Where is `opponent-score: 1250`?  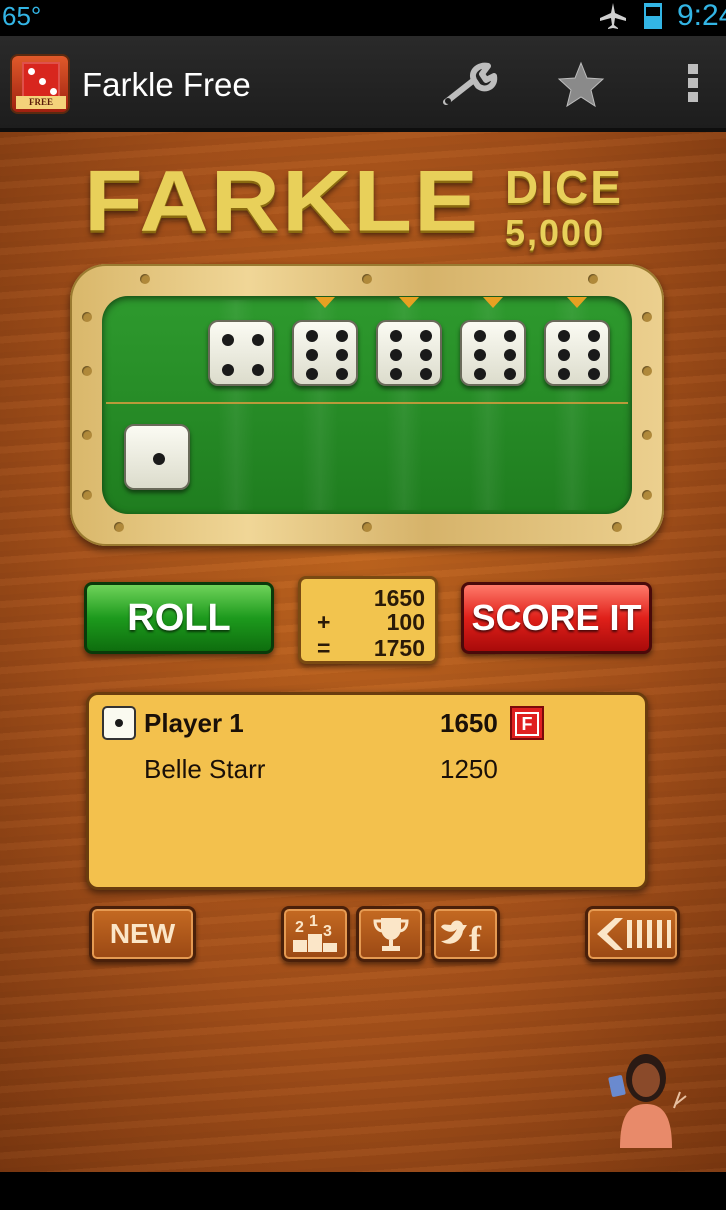 opponent-score: 1250 is located at coordinates (469, 769).